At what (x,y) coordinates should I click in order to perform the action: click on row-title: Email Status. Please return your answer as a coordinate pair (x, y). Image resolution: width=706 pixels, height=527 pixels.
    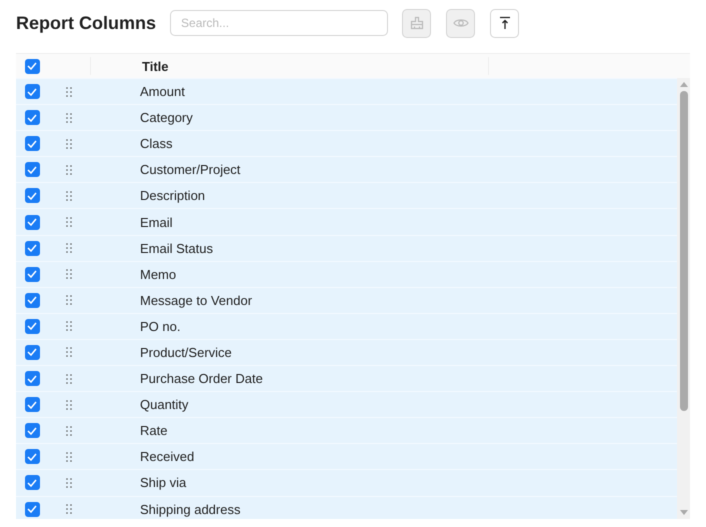
    Looking at the image, I should click on (176, 248).